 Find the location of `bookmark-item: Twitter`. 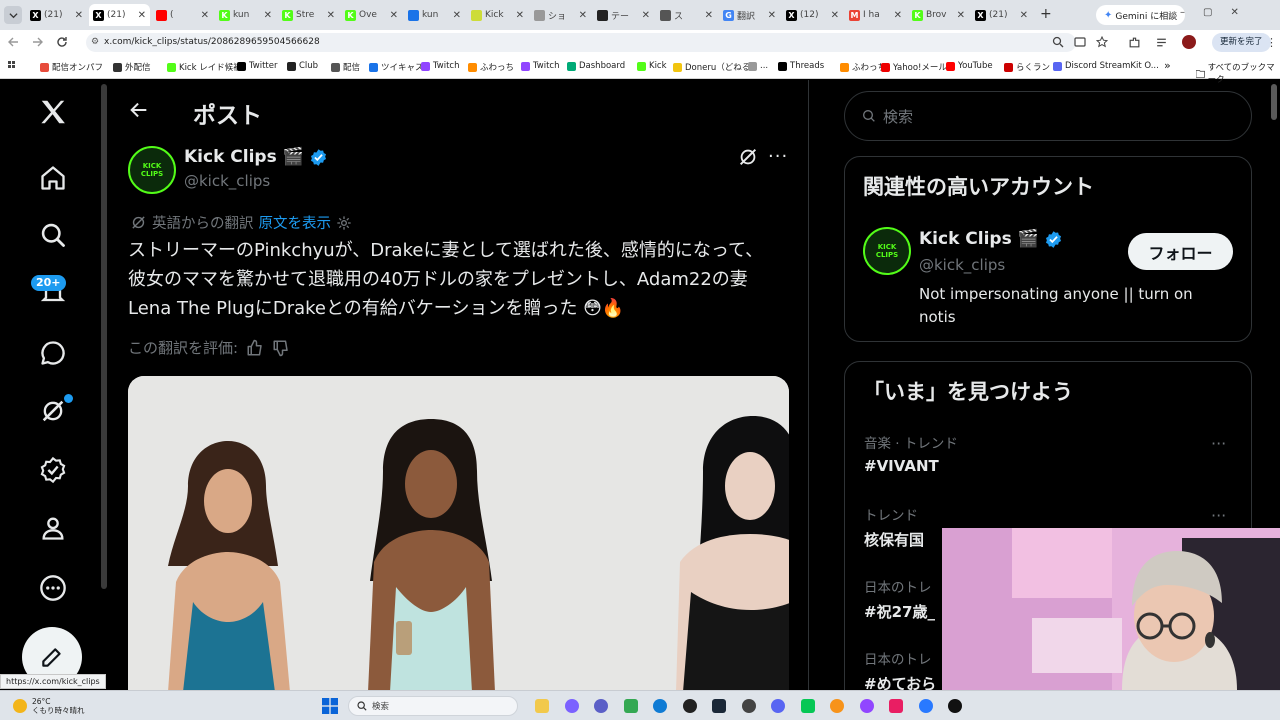

bookmark-item: Twitter is located at coordinates (257, 66).